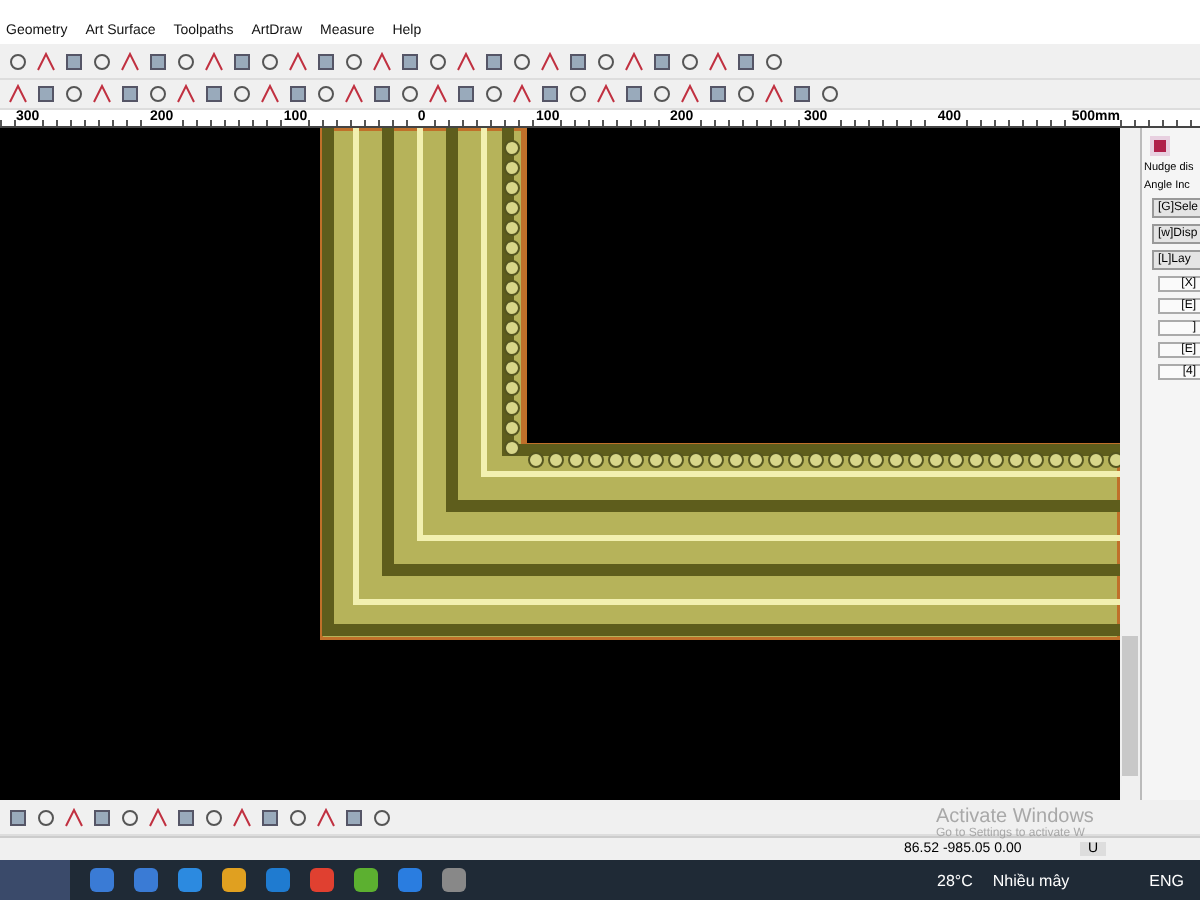 Image resolution: width=1200 pixels, height=900 pixels. I want to click on panel-tab-icon, so click(1160, 146).